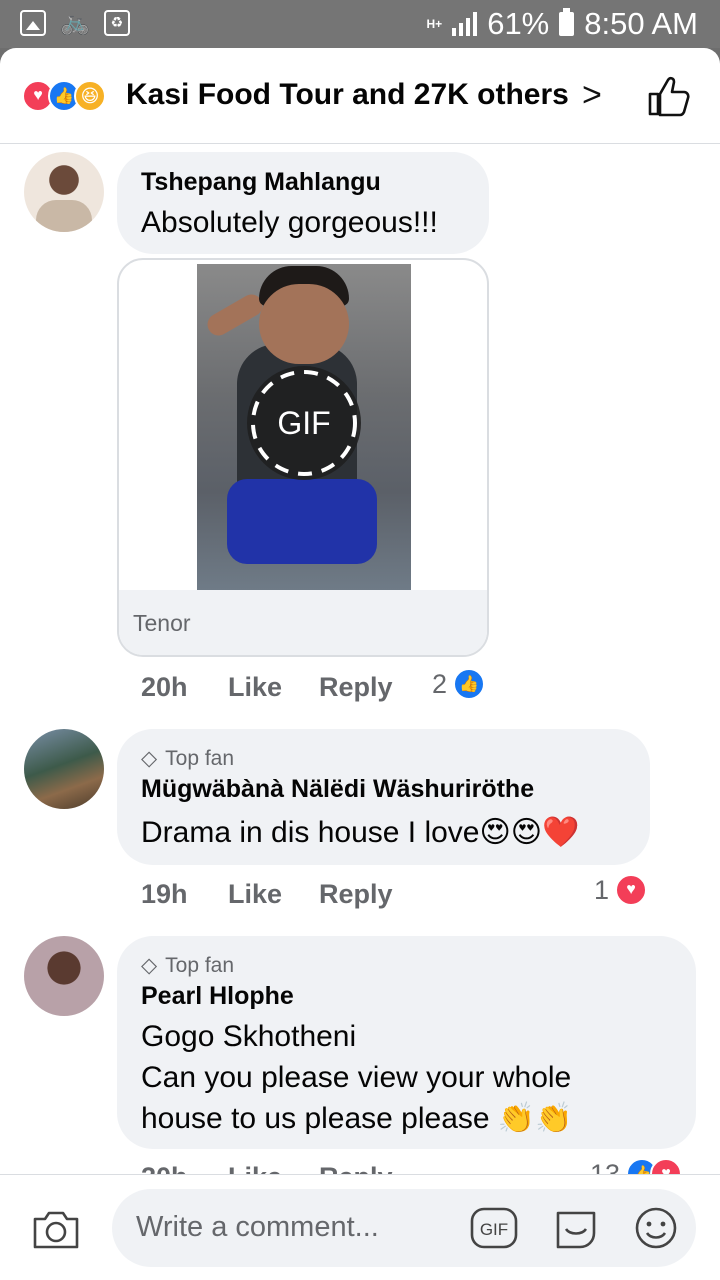  What do you see at coordinates (518, 23) in the screenshot?
I see `battery-percent: 61%` at bounding box center [518, 23].